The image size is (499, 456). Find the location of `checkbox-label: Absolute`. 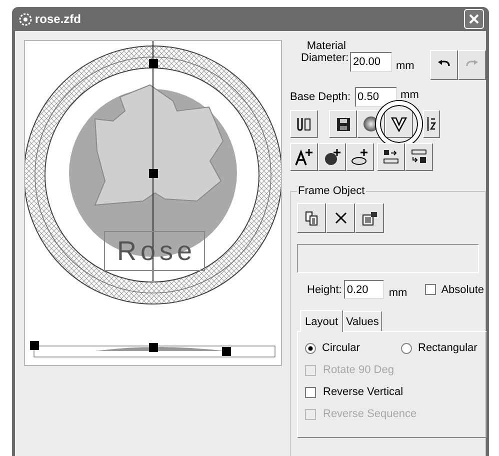

checkbox-label: Absolute is located at coordinates (462, 290).